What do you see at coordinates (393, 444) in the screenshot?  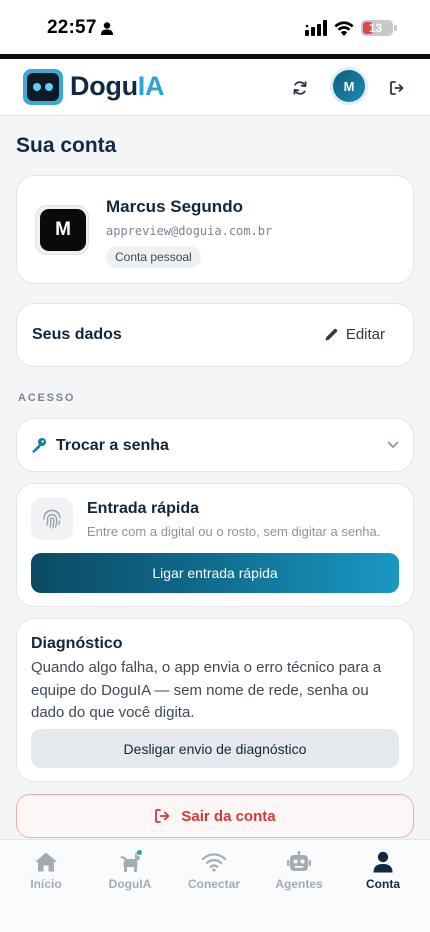 I see `chevron-down-icon` at bounding box center [393, 444].